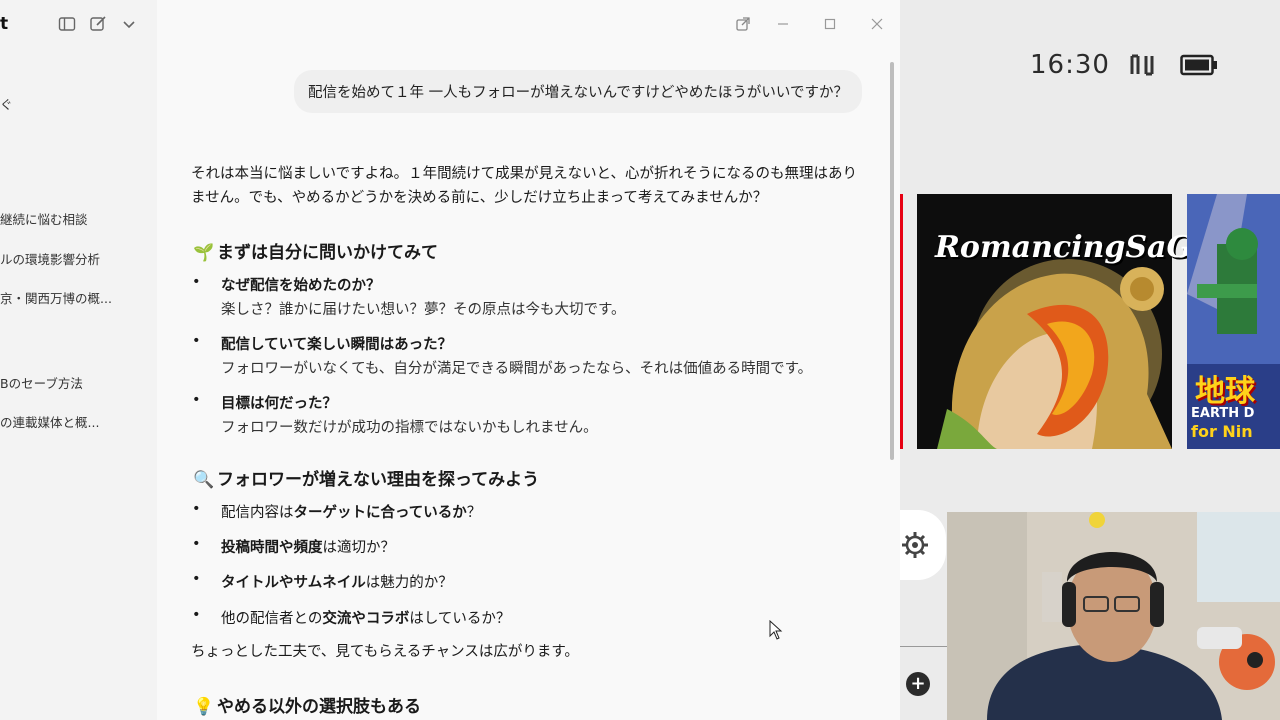 The width and height of the screenshot is (1280, 720). Describe the element at coordinates (1225, 391) in the screenshot. I see `game-logo: 地球` at that location.